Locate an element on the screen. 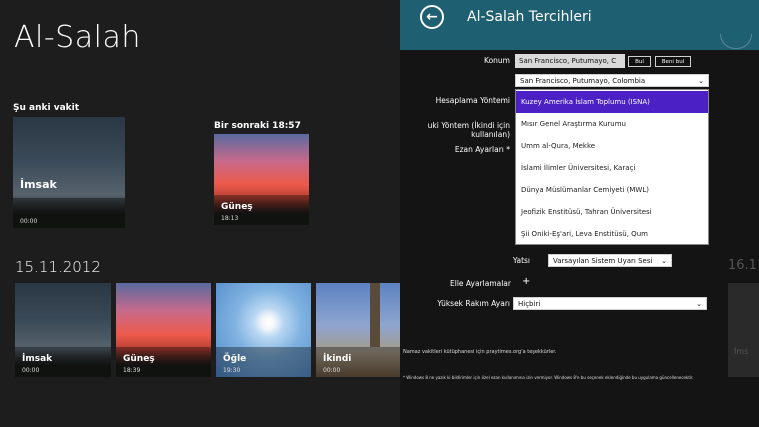  day-tile-time: 18:39 is located at coordinates (132, 370).